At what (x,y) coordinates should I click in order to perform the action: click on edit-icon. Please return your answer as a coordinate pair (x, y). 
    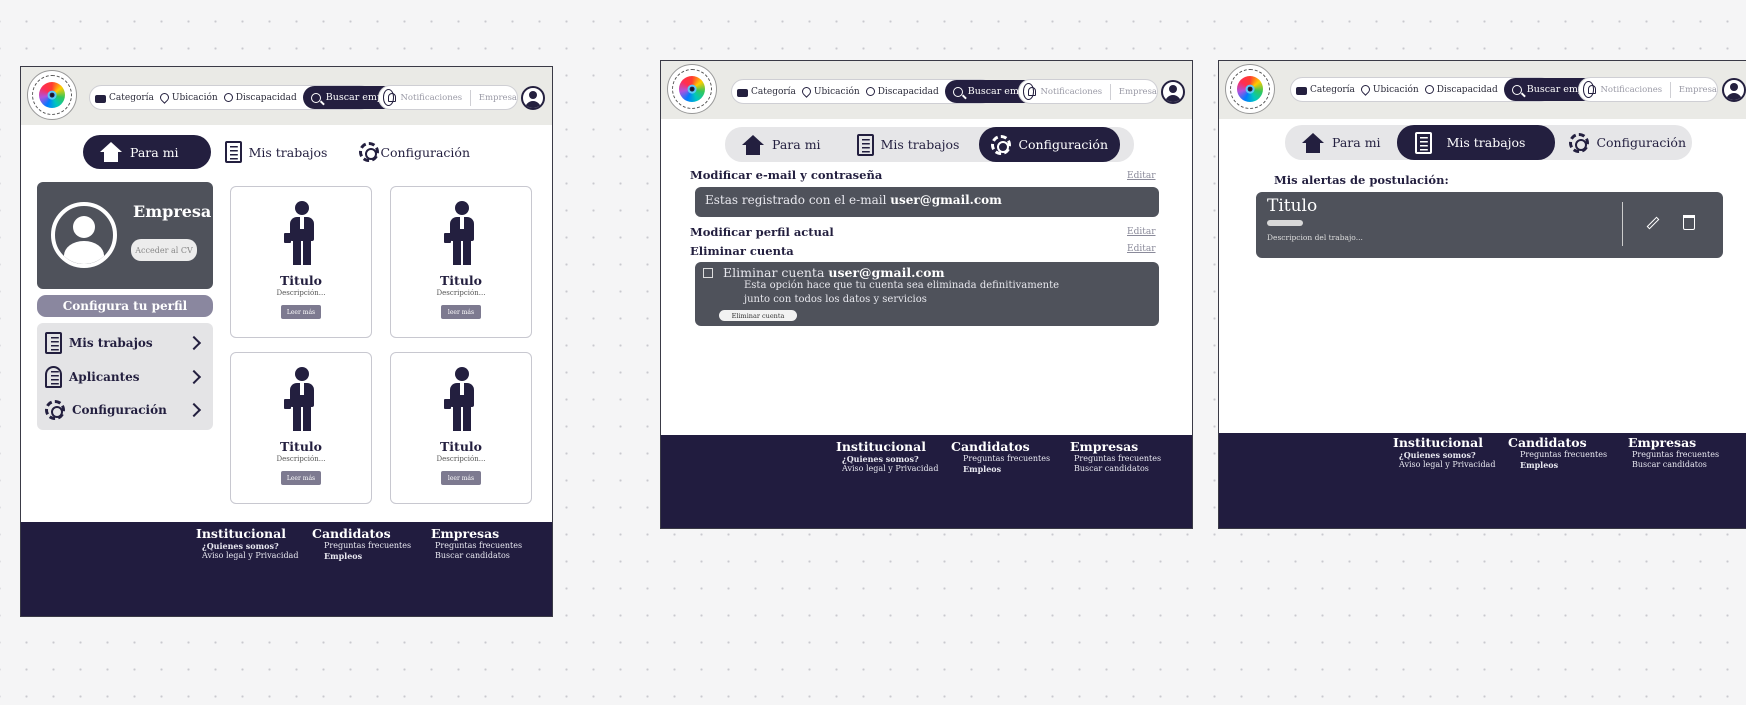
    Looking at the image, I should click on (1653, 223).